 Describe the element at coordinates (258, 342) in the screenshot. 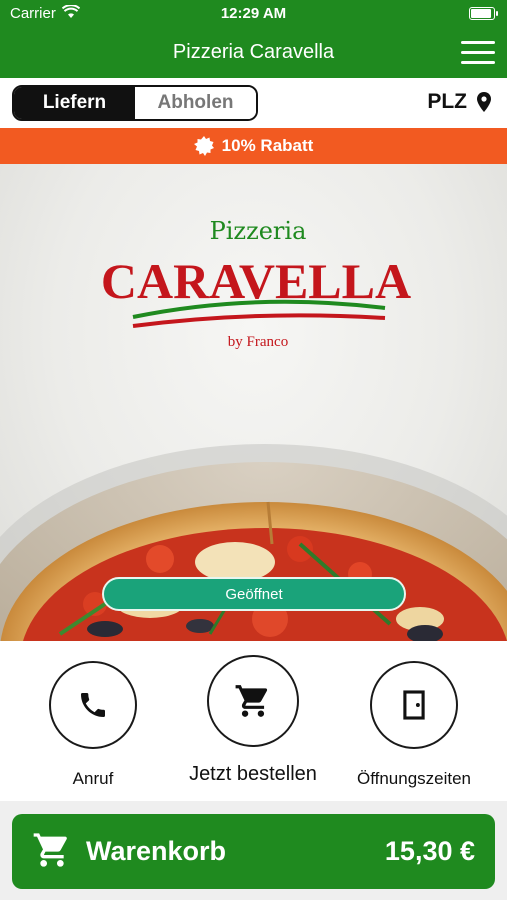

I see `logo-by-franco: by Franco` at that location.